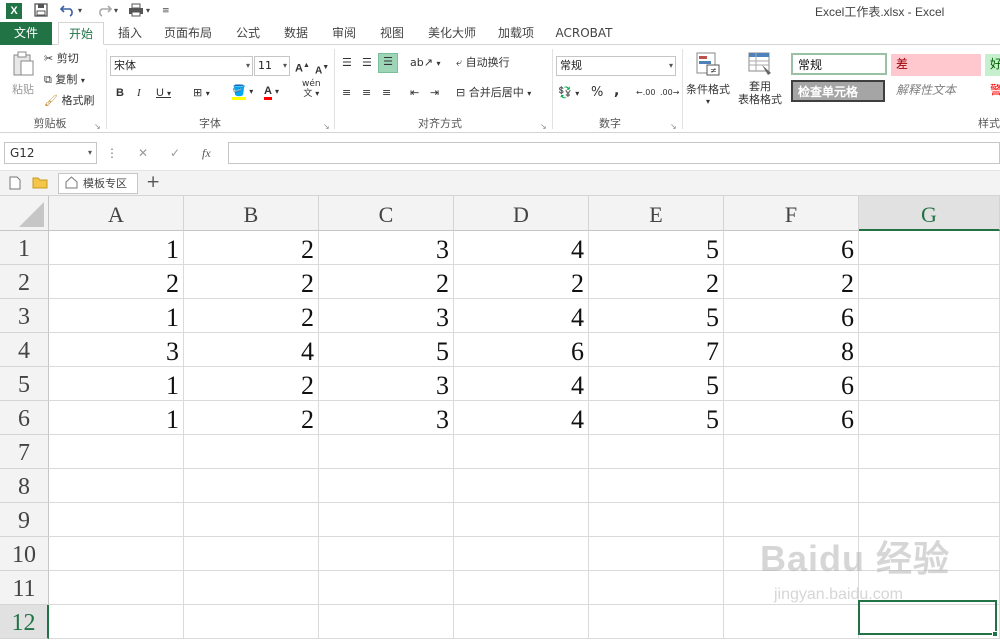 The width and height of the screenshot is (1000, 641). I want to click on row-header-8: 8, so click(24, 486).